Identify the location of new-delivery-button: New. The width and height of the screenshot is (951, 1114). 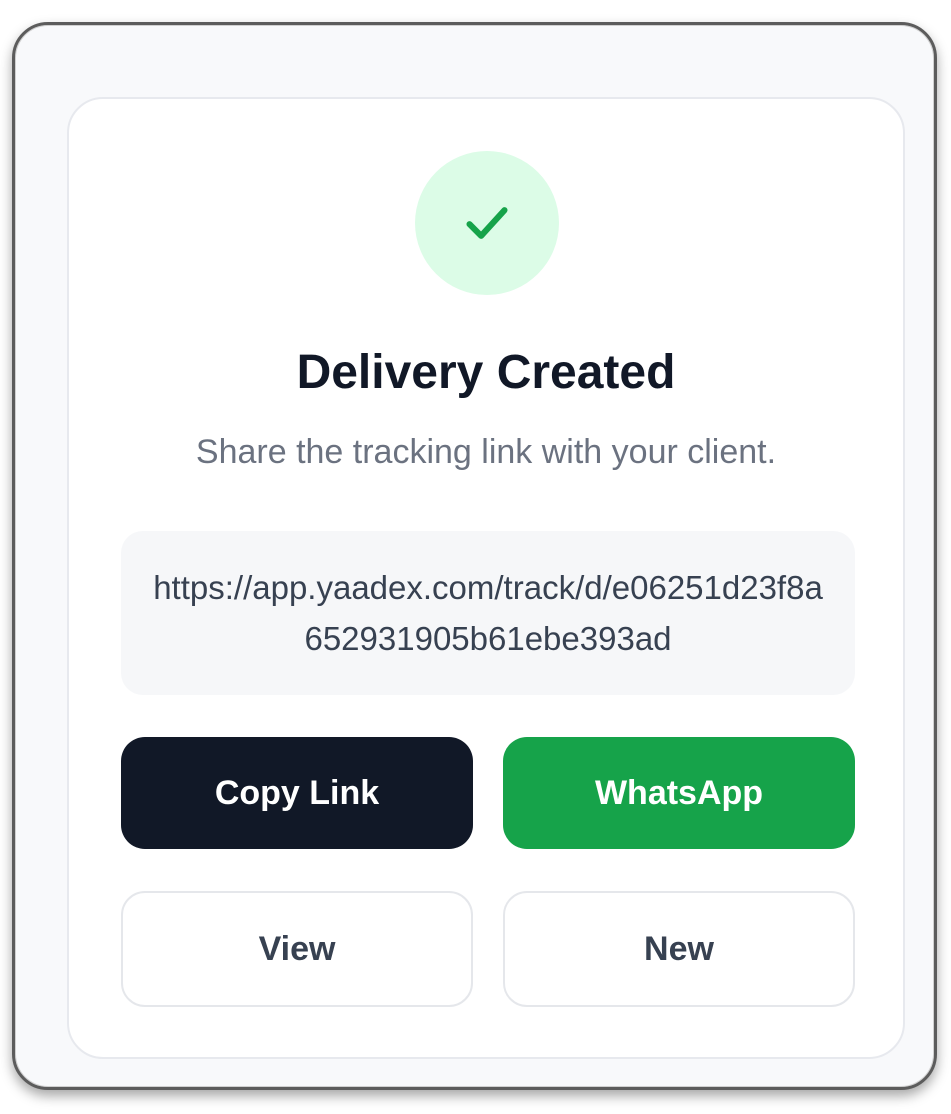
(679, 949).